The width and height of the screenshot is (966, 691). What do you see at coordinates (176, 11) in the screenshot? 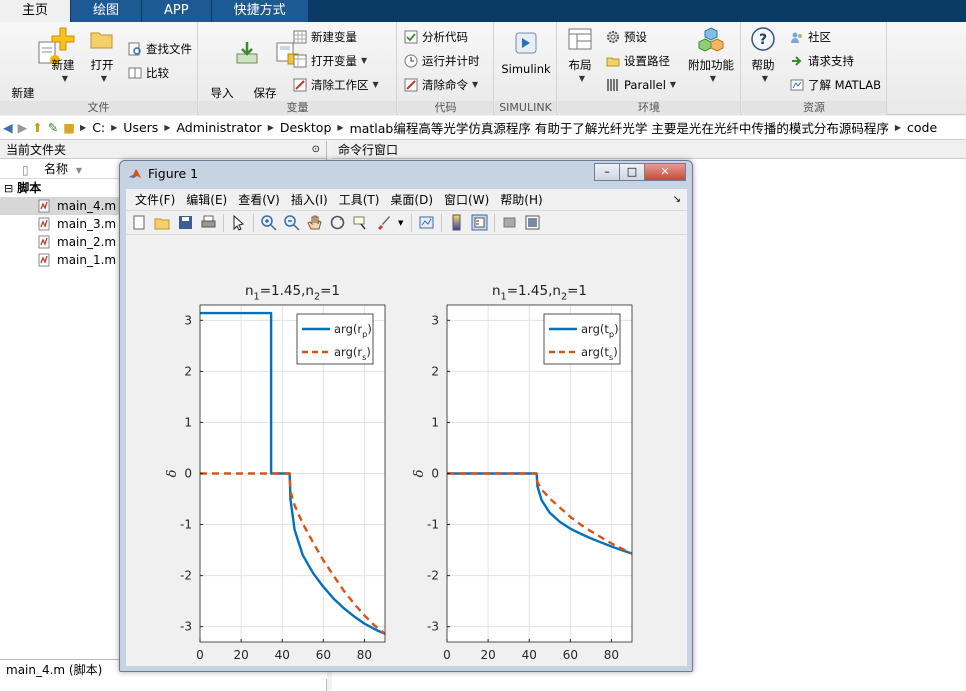
I see `tab-apps: APP` at bounding box center [176, 11].